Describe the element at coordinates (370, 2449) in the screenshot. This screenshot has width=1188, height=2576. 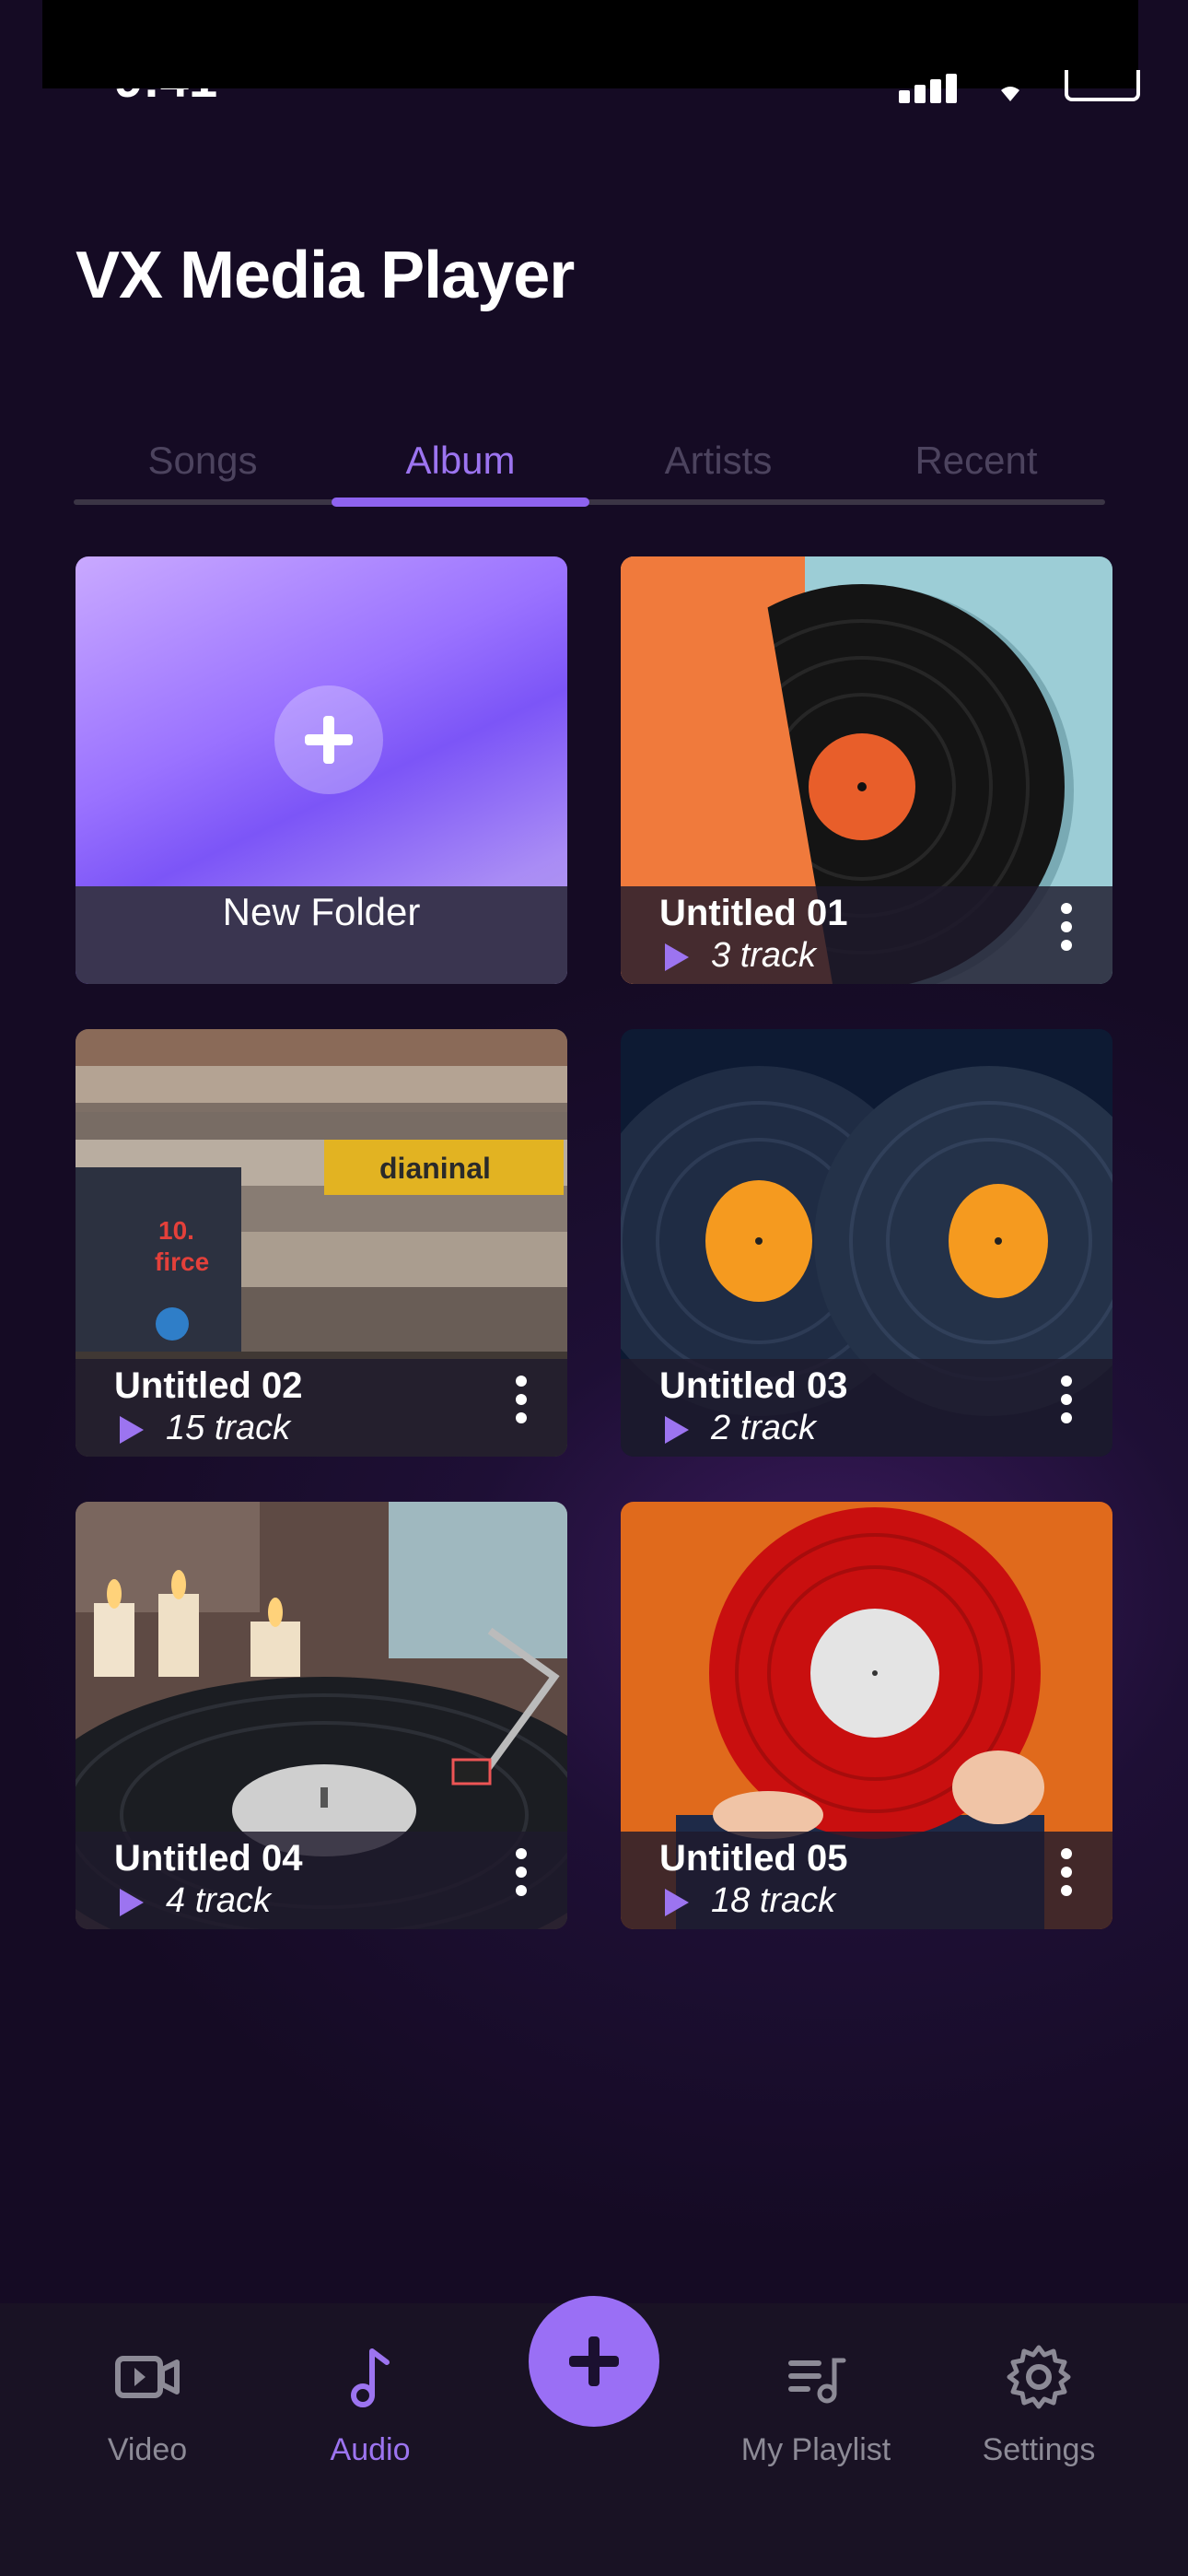
I see `nav-audio-label: Audio` at that location.